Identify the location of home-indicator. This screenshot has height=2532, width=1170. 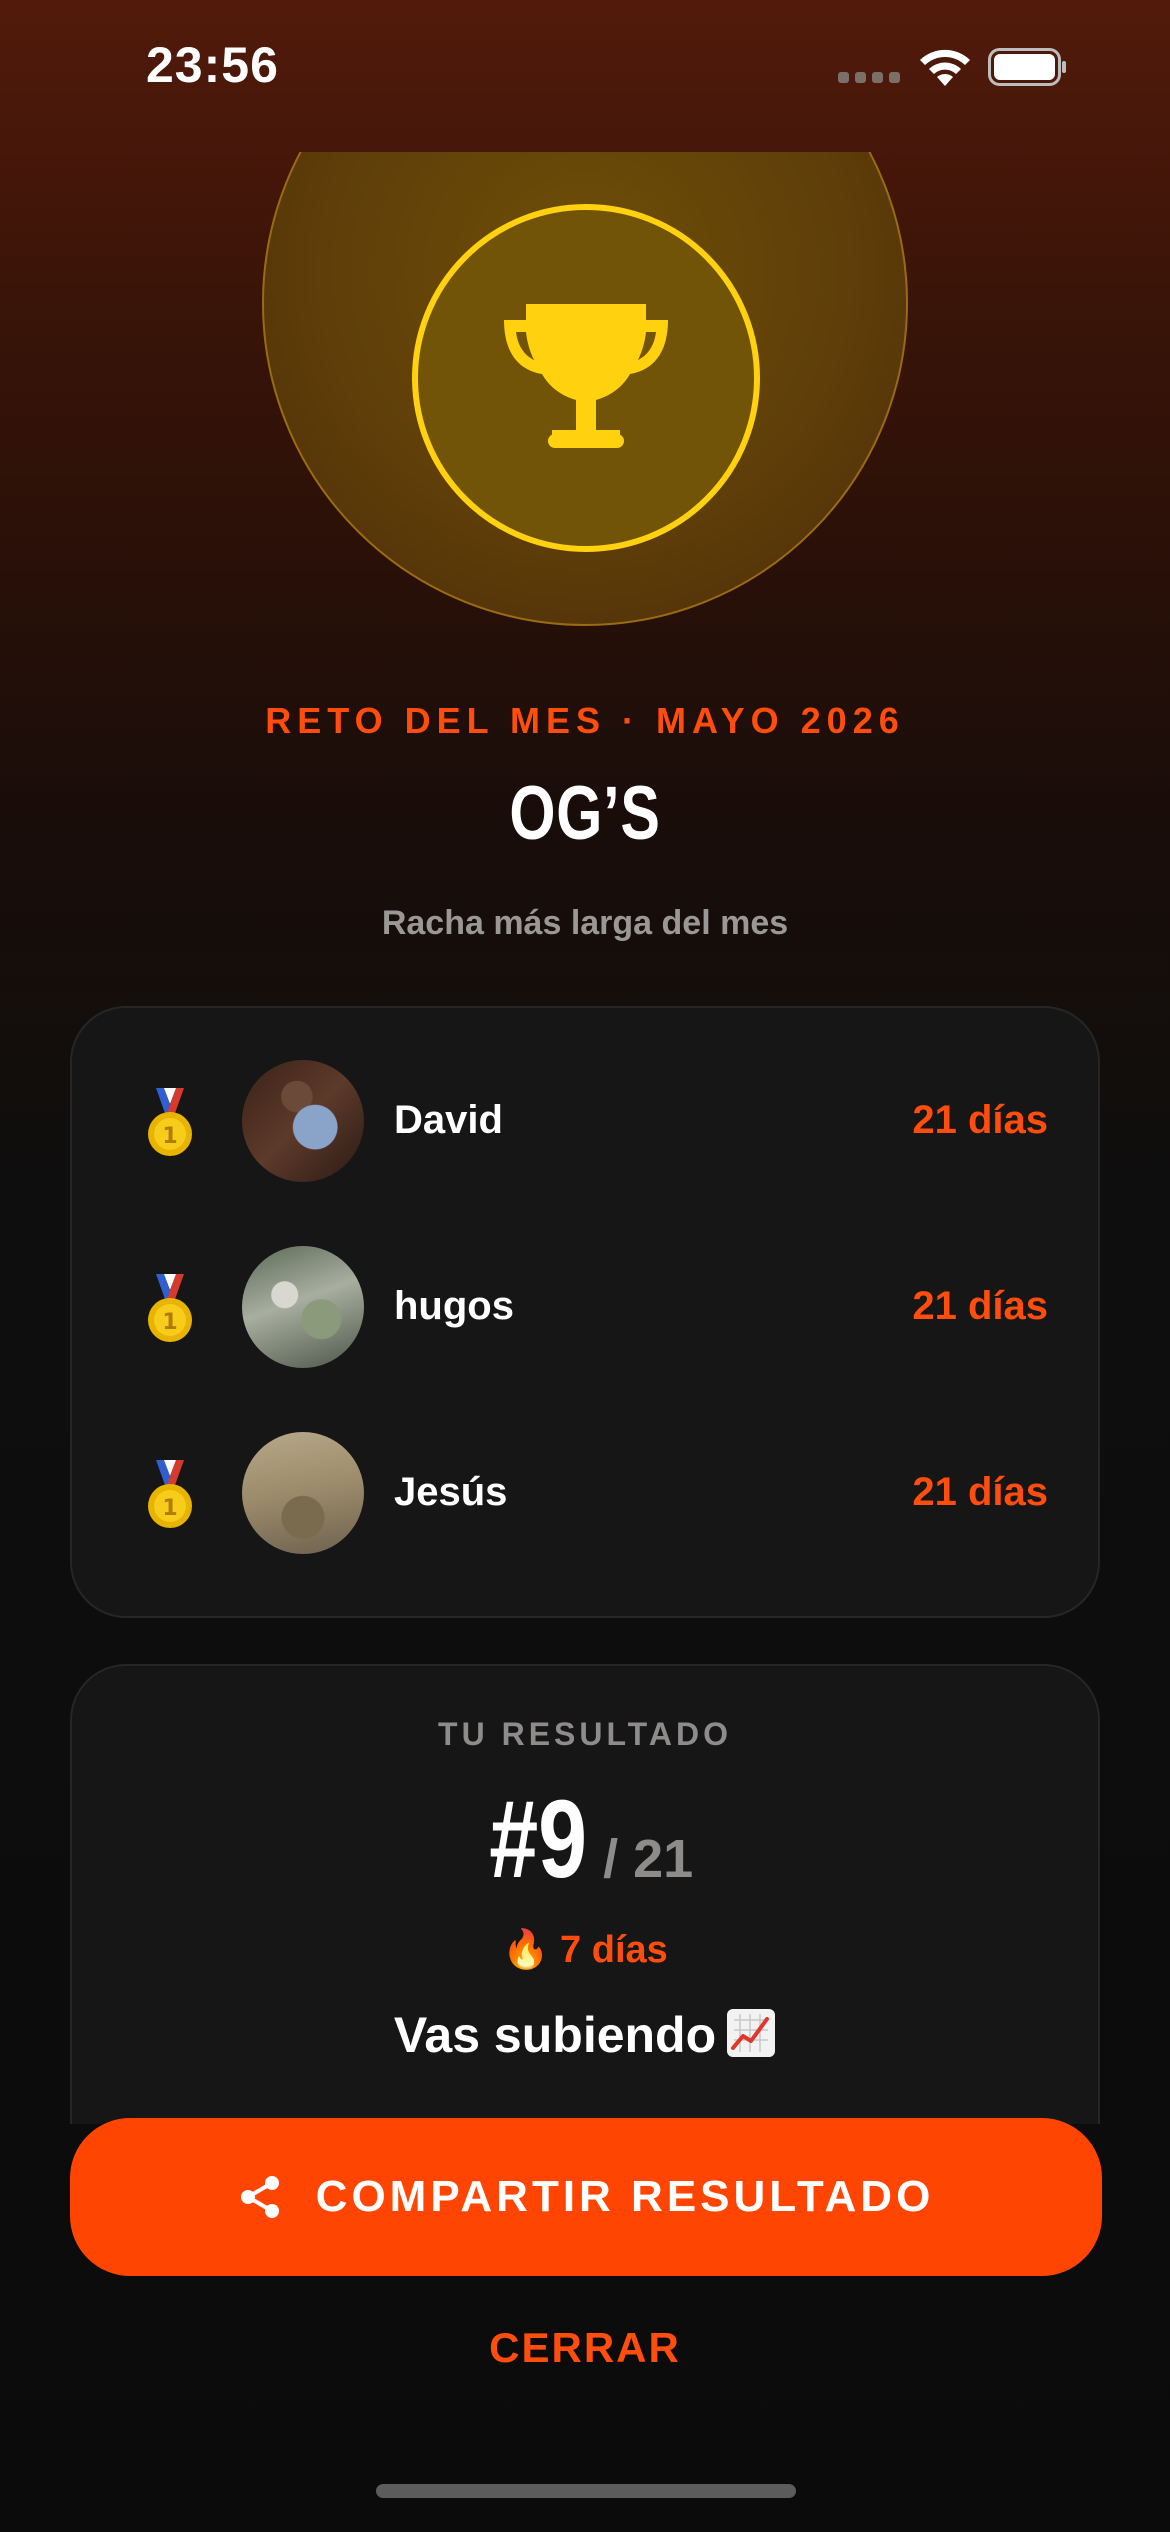
(586, 2491).